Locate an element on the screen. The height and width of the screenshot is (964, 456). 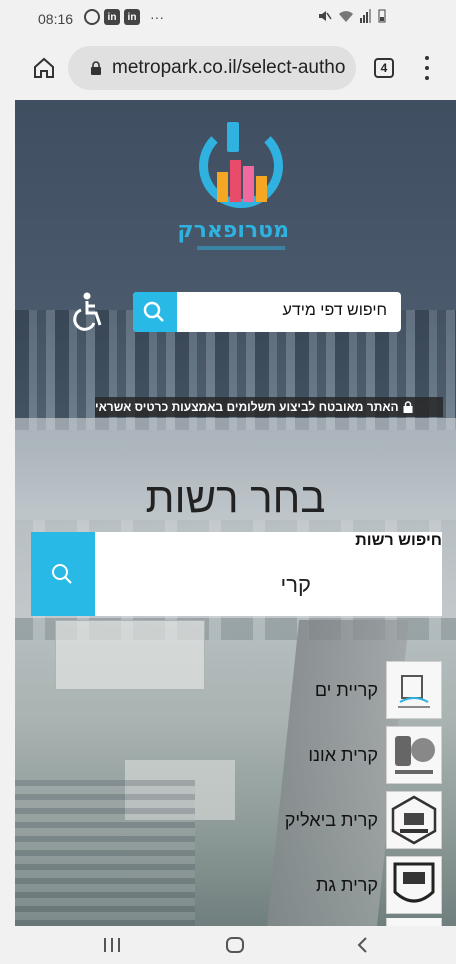
url-text: metropark.co.il/select-autho is located at coordinates (229, 67).